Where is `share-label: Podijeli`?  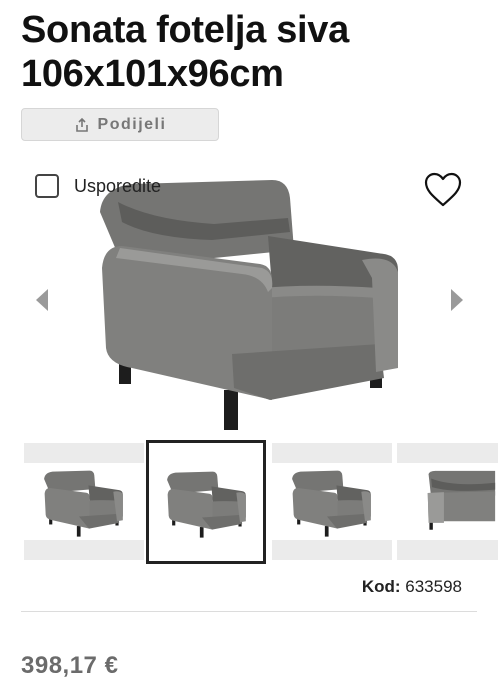 share-label: Podijeli is located at coordinates (132, 124).